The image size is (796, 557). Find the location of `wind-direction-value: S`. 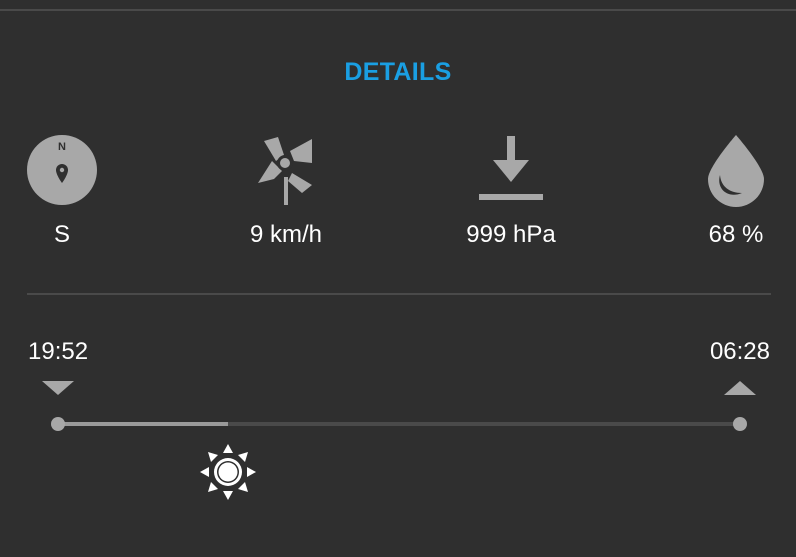

wind-direction-value: S is located at coordinates (61, 234).